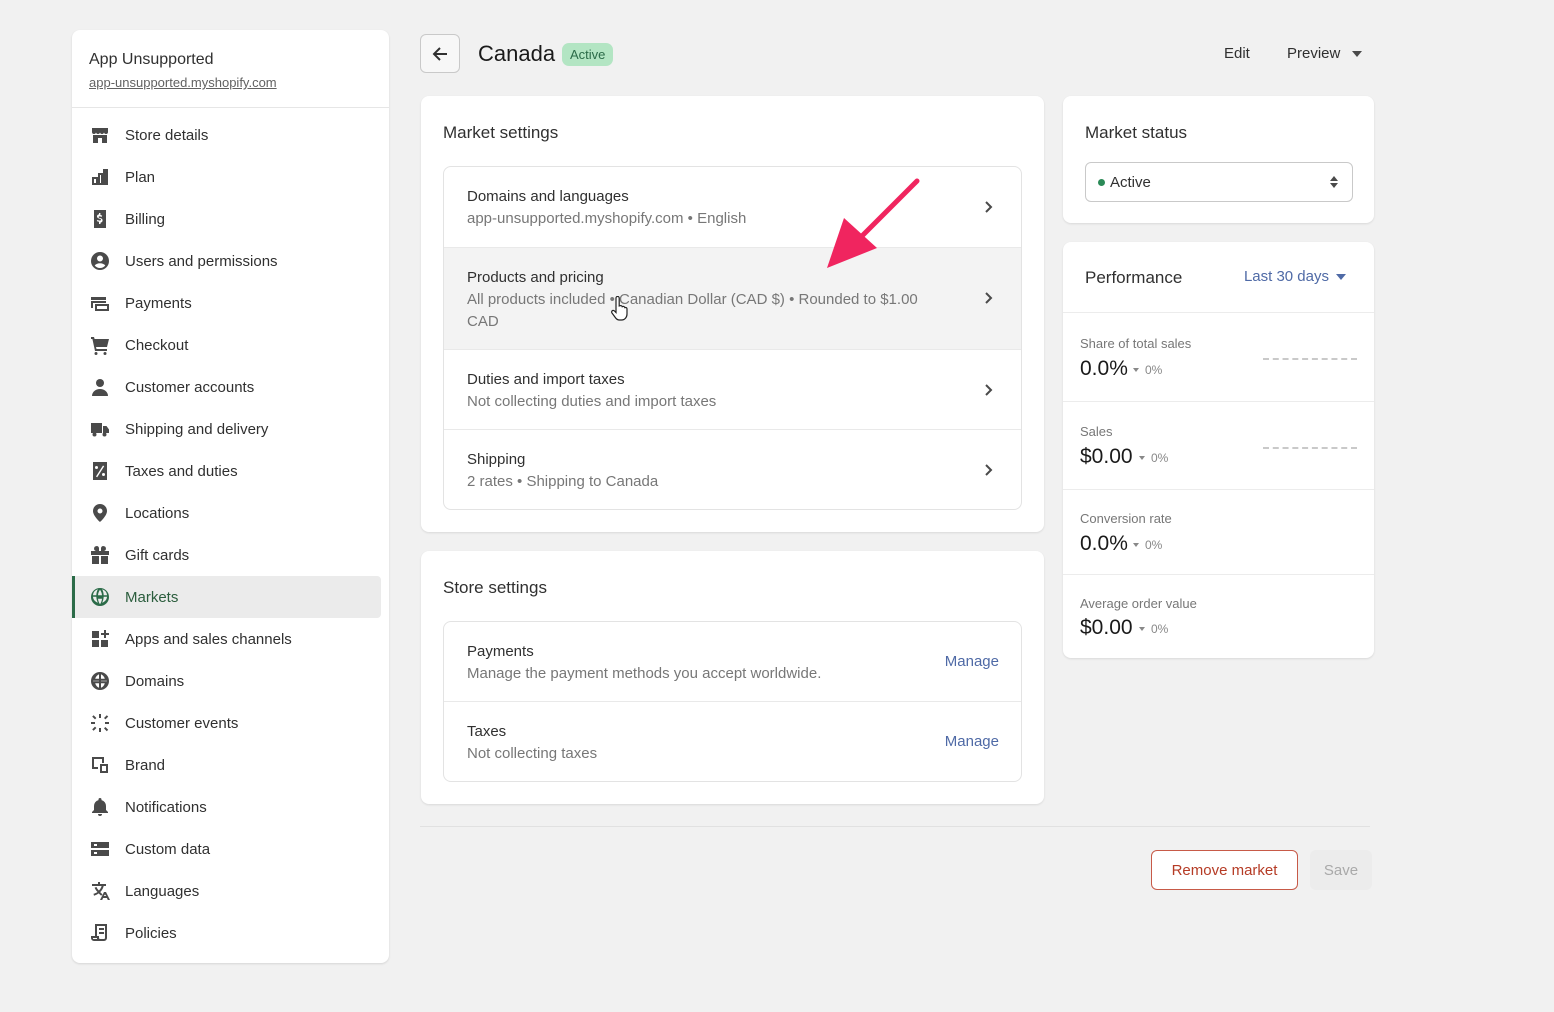 The image size is (1554, 1012). What do you see at coordinates (162, 891) in the screenshot?
I see `sidebar-item-label: Languages` at bounding box center [162, 891].